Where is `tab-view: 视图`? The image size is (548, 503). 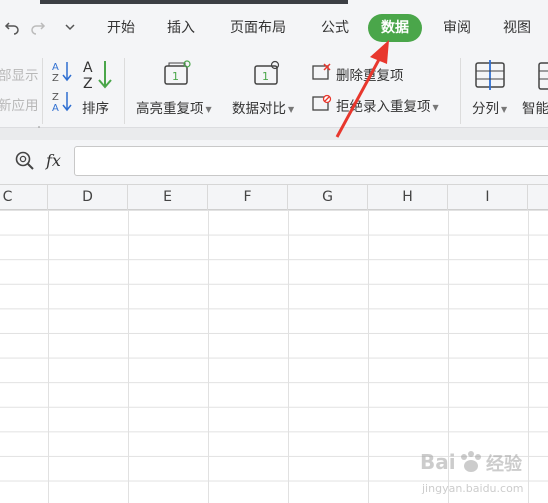
tab-view: 视图 is located at coordinates (517, 28).